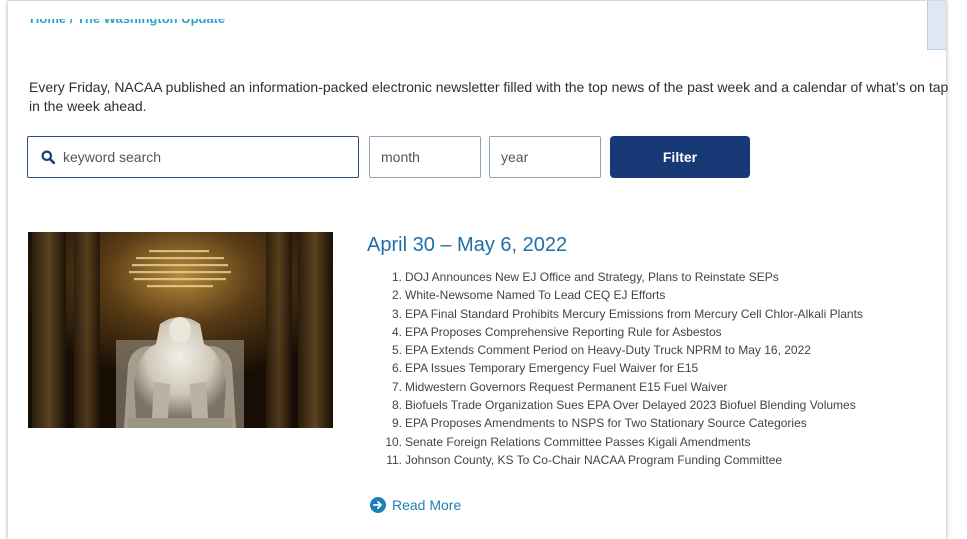  I want to click on headline-number: 3., so click(396, 313).